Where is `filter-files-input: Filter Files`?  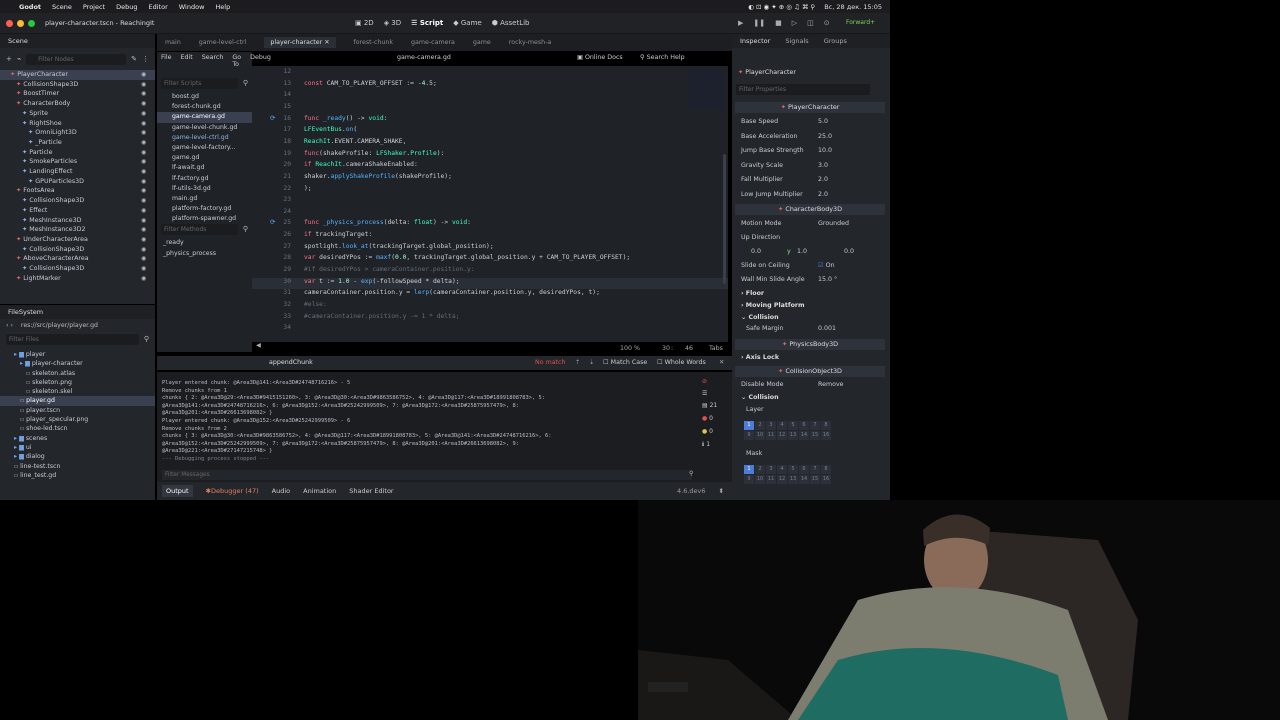 filter-files-input: Filter Files is located at coordinates (72, 339).